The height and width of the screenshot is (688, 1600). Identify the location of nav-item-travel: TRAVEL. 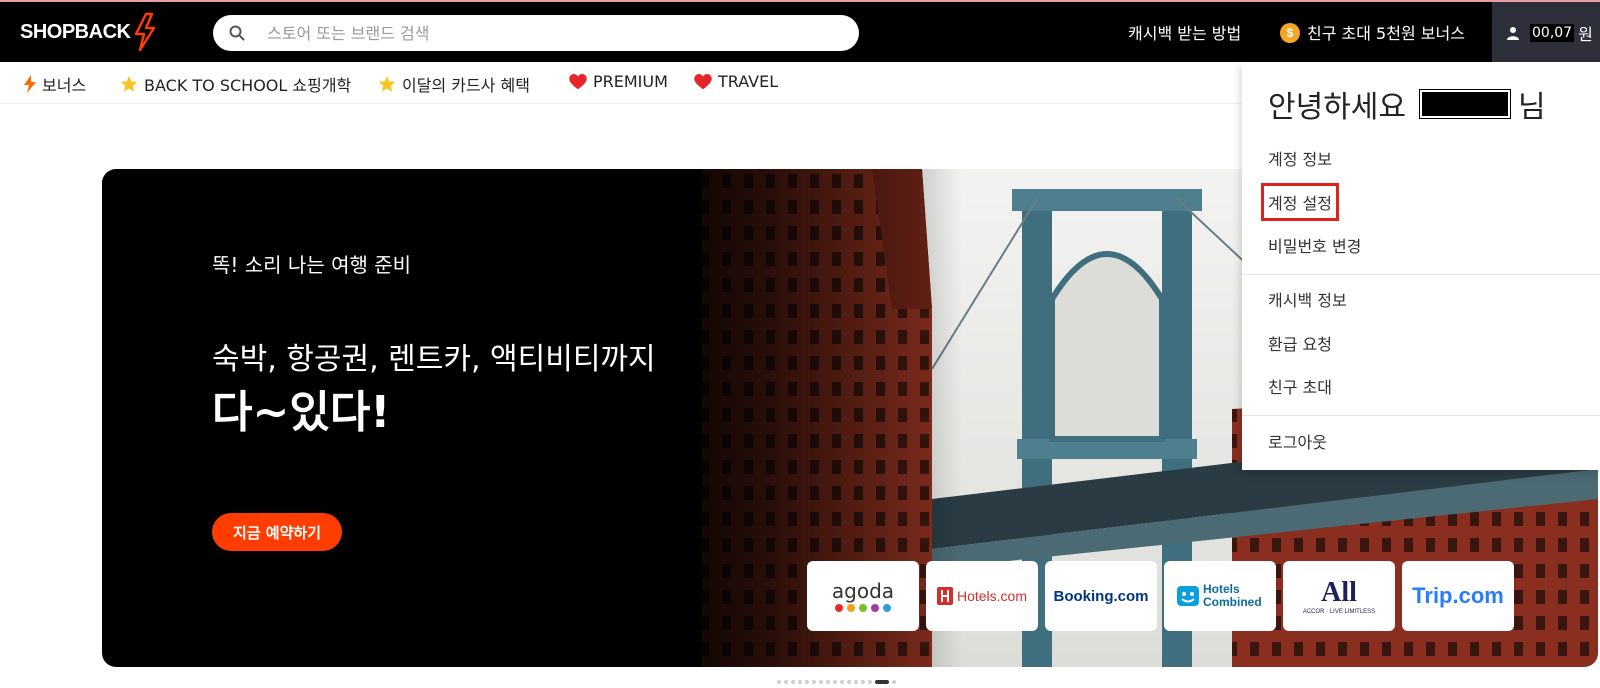
(736, 81).